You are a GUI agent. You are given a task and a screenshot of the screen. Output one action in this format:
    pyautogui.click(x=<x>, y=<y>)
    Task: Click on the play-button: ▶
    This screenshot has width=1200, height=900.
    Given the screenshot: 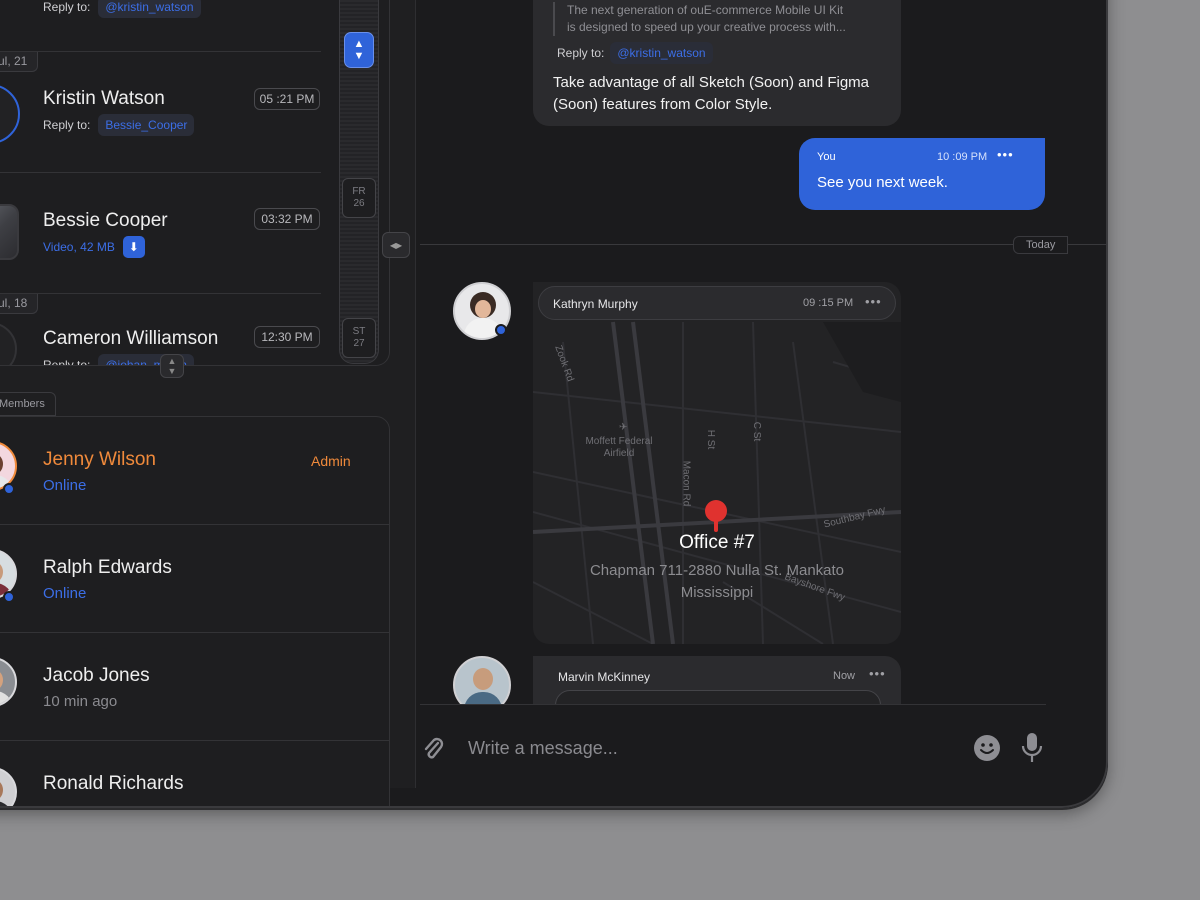 What is the action you would take?
    pyautogui.click(x=8, y=343)
    